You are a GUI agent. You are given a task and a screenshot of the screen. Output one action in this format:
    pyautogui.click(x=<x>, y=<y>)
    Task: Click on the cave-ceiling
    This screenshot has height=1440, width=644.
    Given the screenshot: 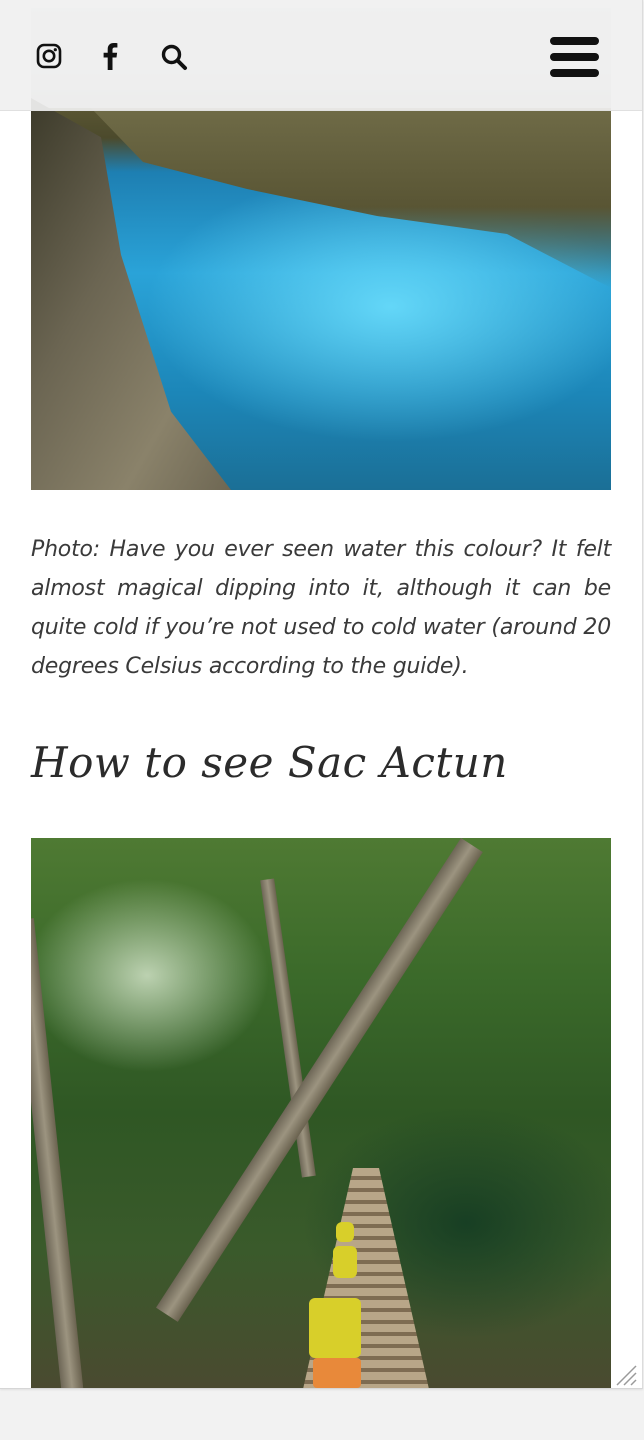 What is the action you would take?
    pyautogui.click(x=351, y=198)
    